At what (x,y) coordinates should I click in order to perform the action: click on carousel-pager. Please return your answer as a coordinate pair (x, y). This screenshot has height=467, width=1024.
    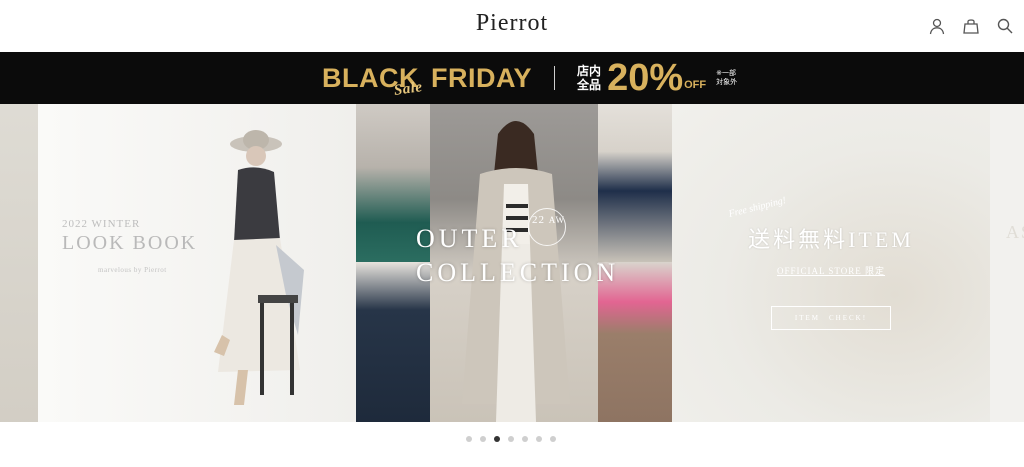
    Looking at the image, I should click on (511, 439).